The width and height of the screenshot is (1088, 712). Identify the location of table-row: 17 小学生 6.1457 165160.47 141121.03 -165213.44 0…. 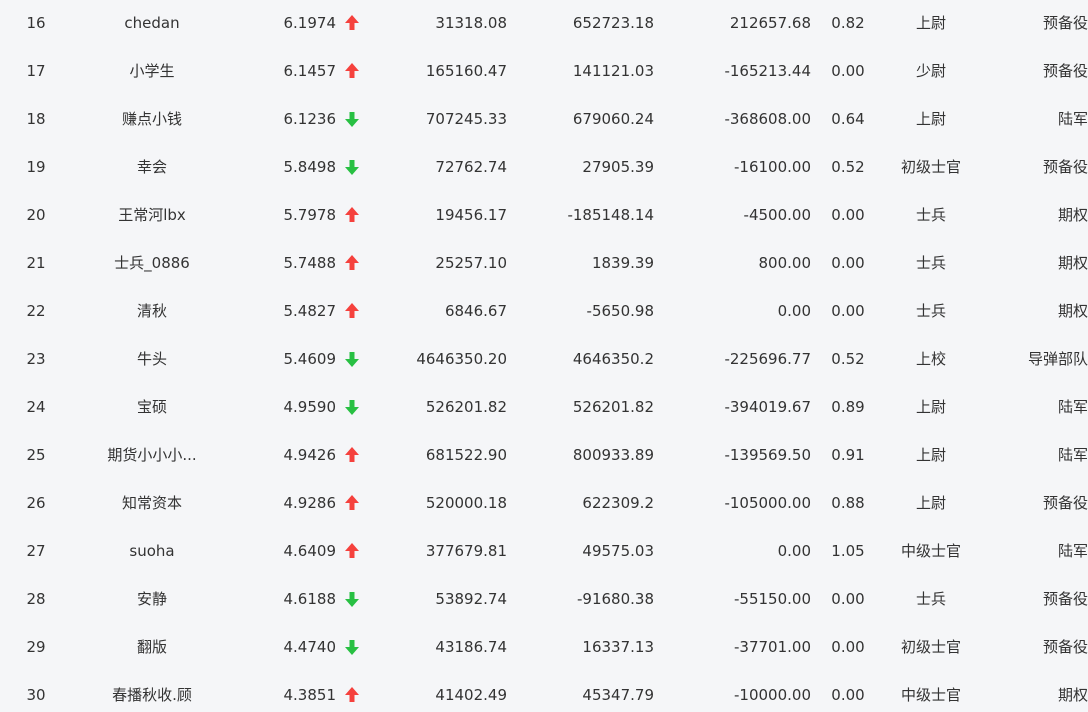
(544, 71).